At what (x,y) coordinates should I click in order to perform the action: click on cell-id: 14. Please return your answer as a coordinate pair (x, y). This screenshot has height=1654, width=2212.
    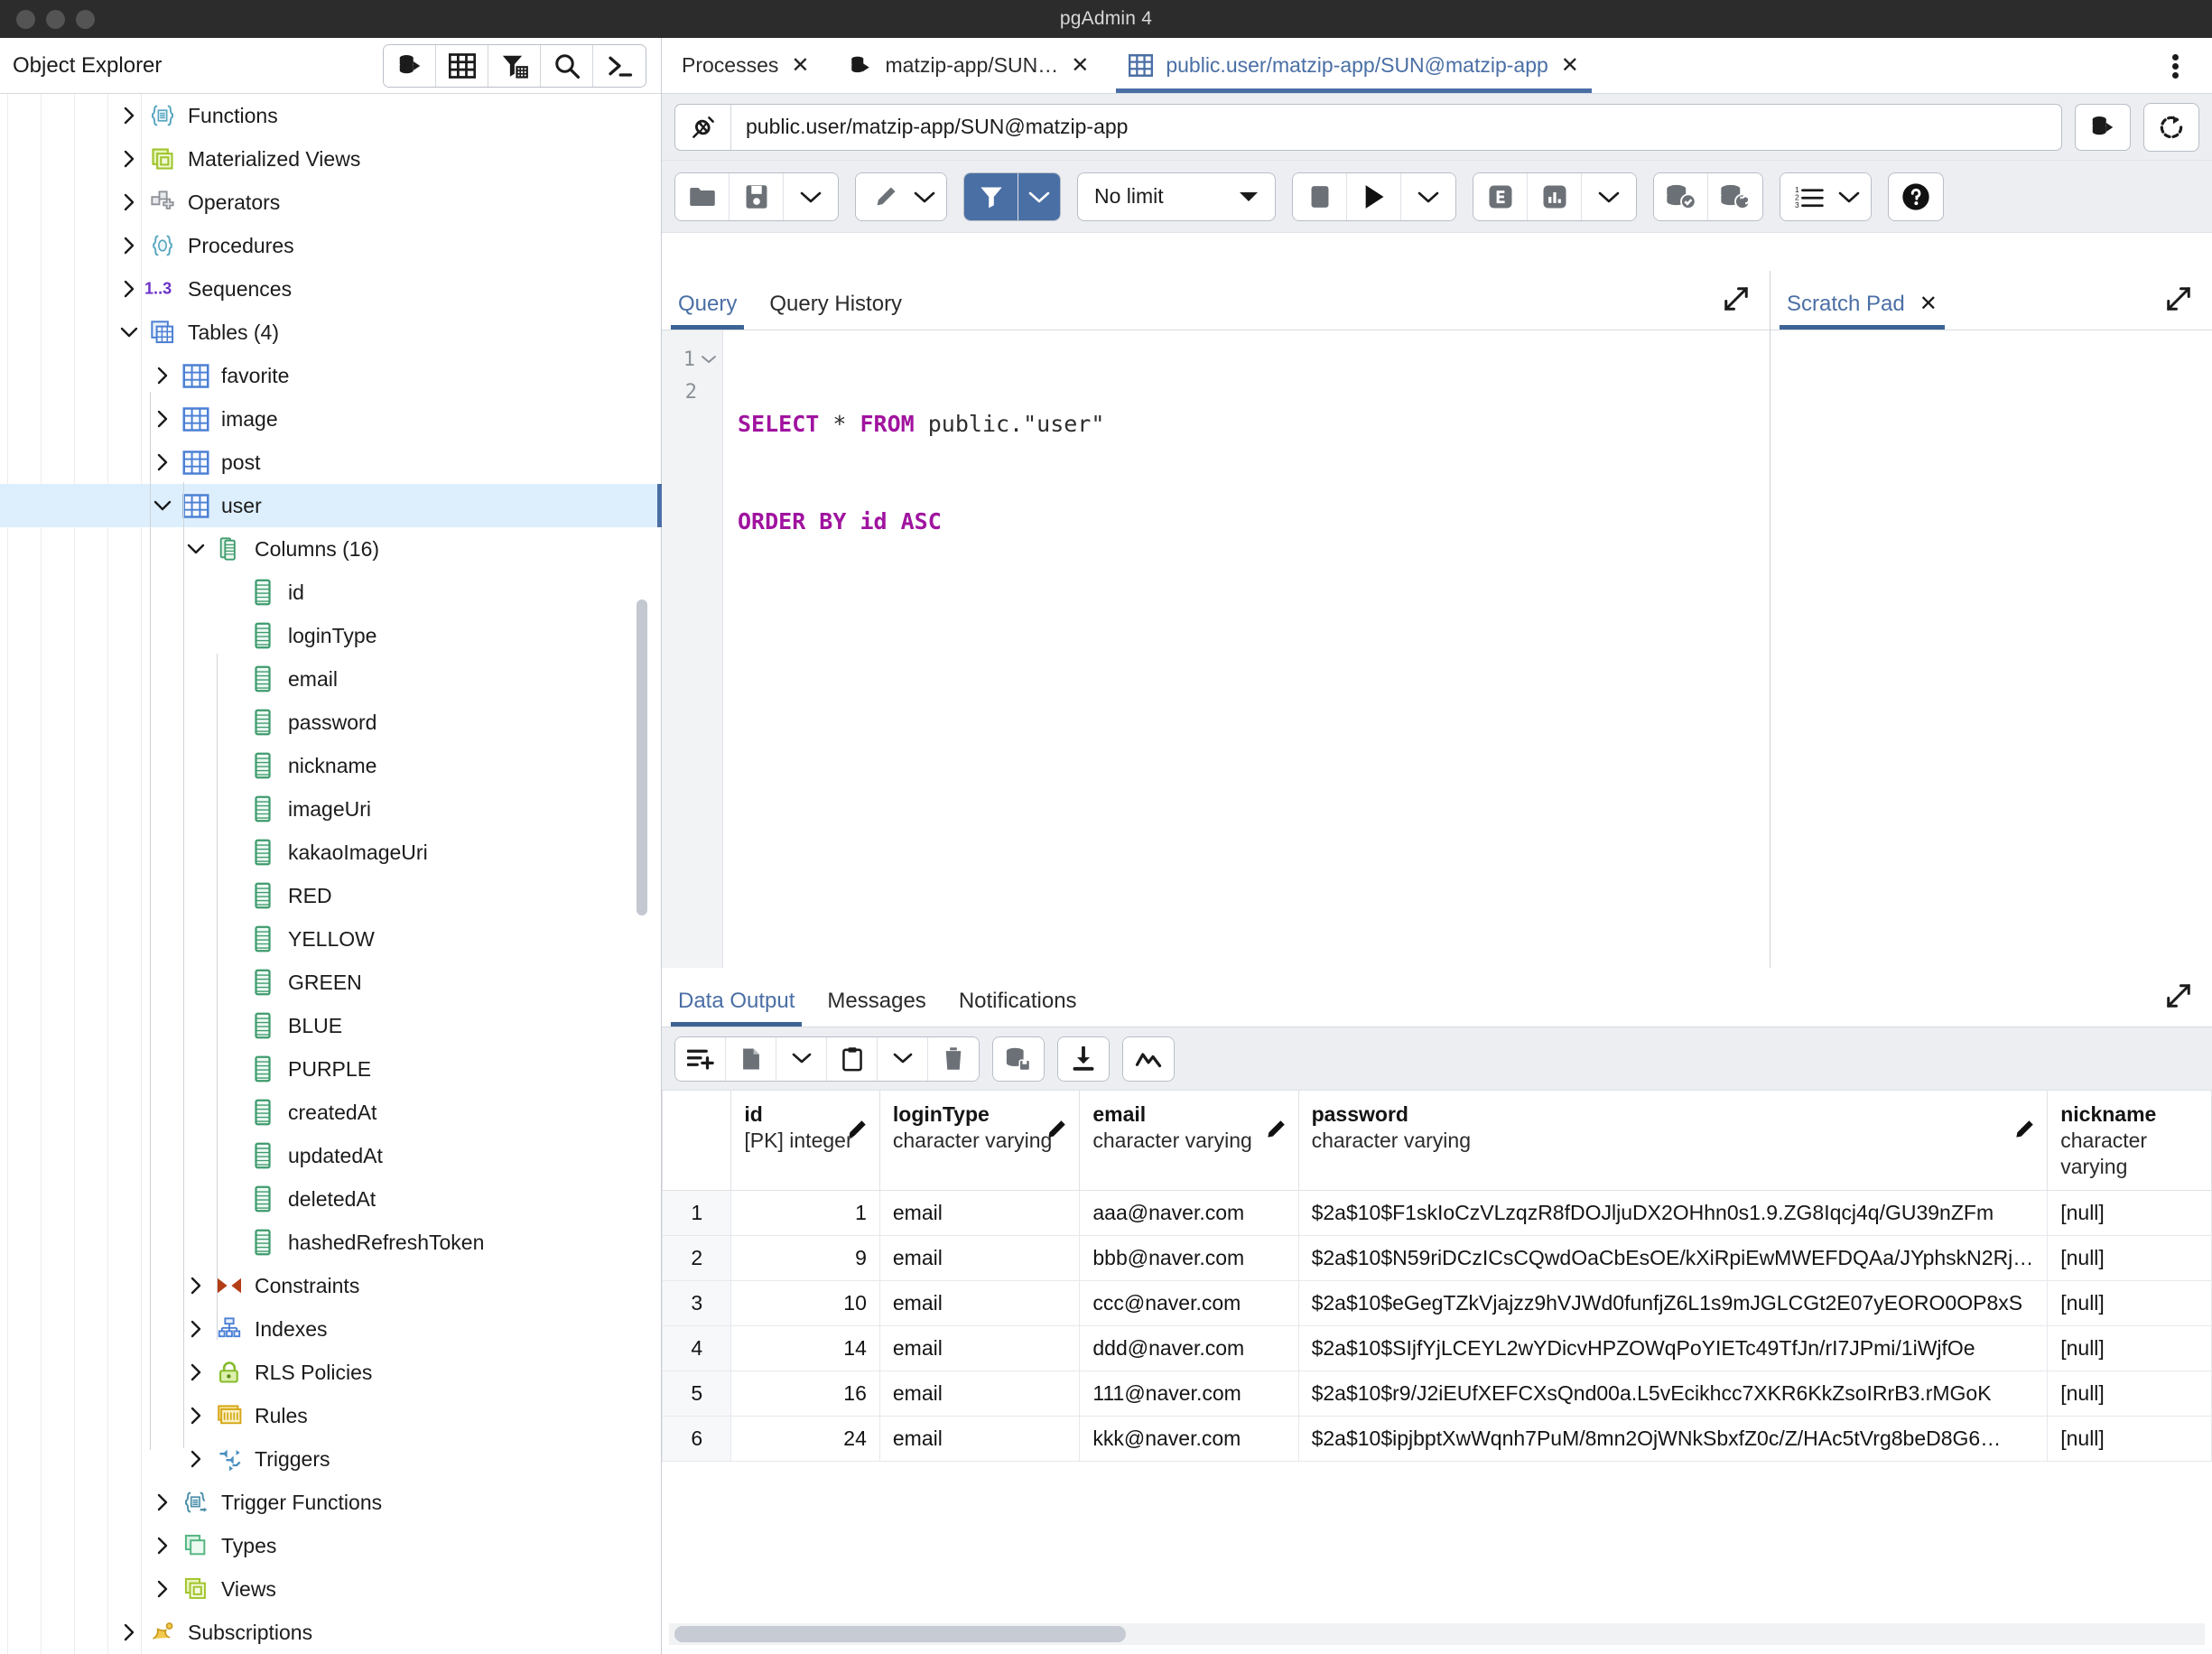
    Looking at the image, I should click on (805, 1348).